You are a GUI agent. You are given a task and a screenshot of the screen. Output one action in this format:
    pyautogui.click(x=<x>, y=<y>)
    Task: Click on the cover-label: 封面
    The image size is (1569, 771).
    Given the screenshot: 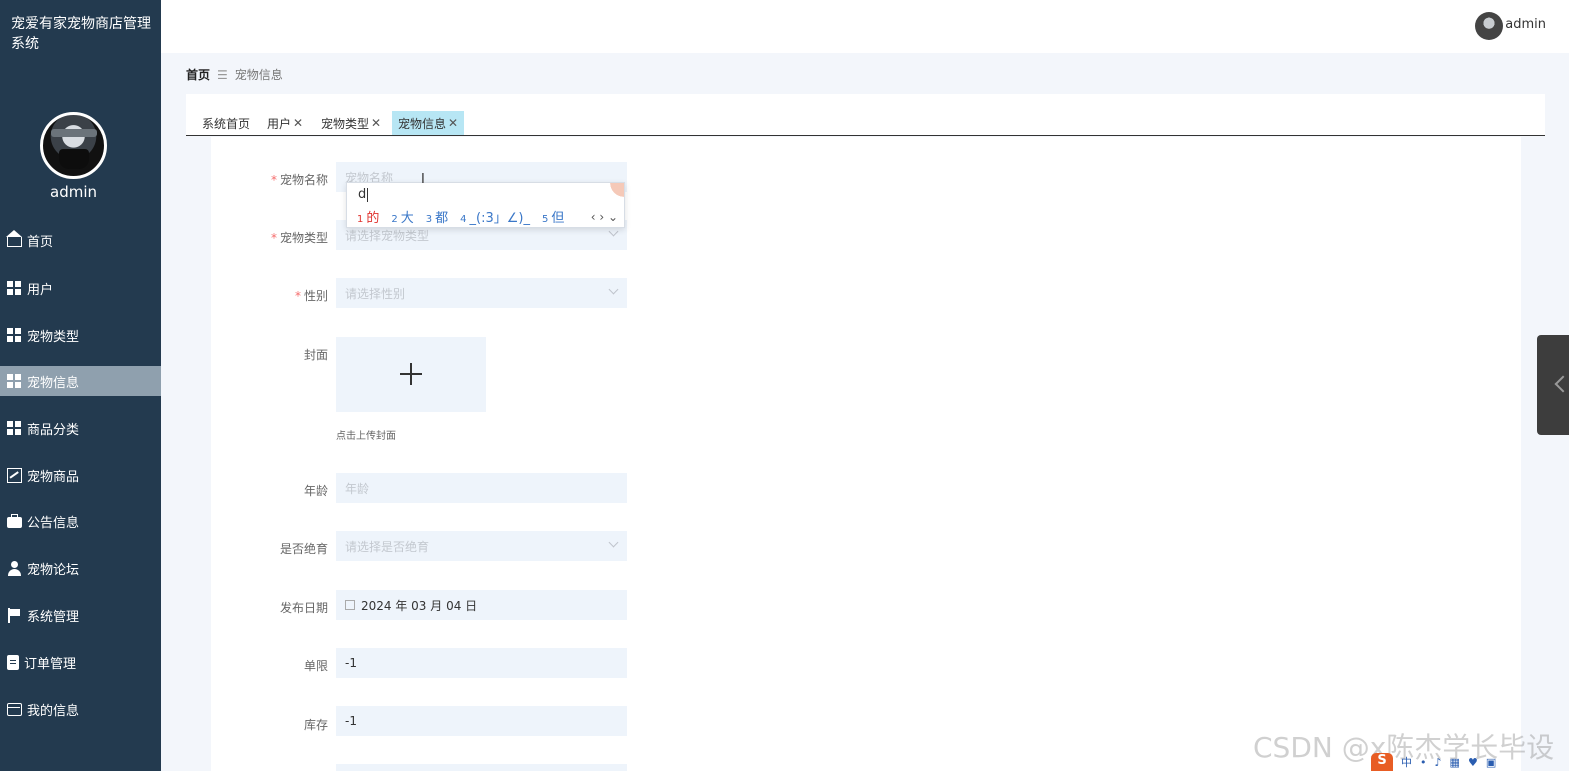 What is the action you would take?
    pyautogui.click(x=315, y=355)
    